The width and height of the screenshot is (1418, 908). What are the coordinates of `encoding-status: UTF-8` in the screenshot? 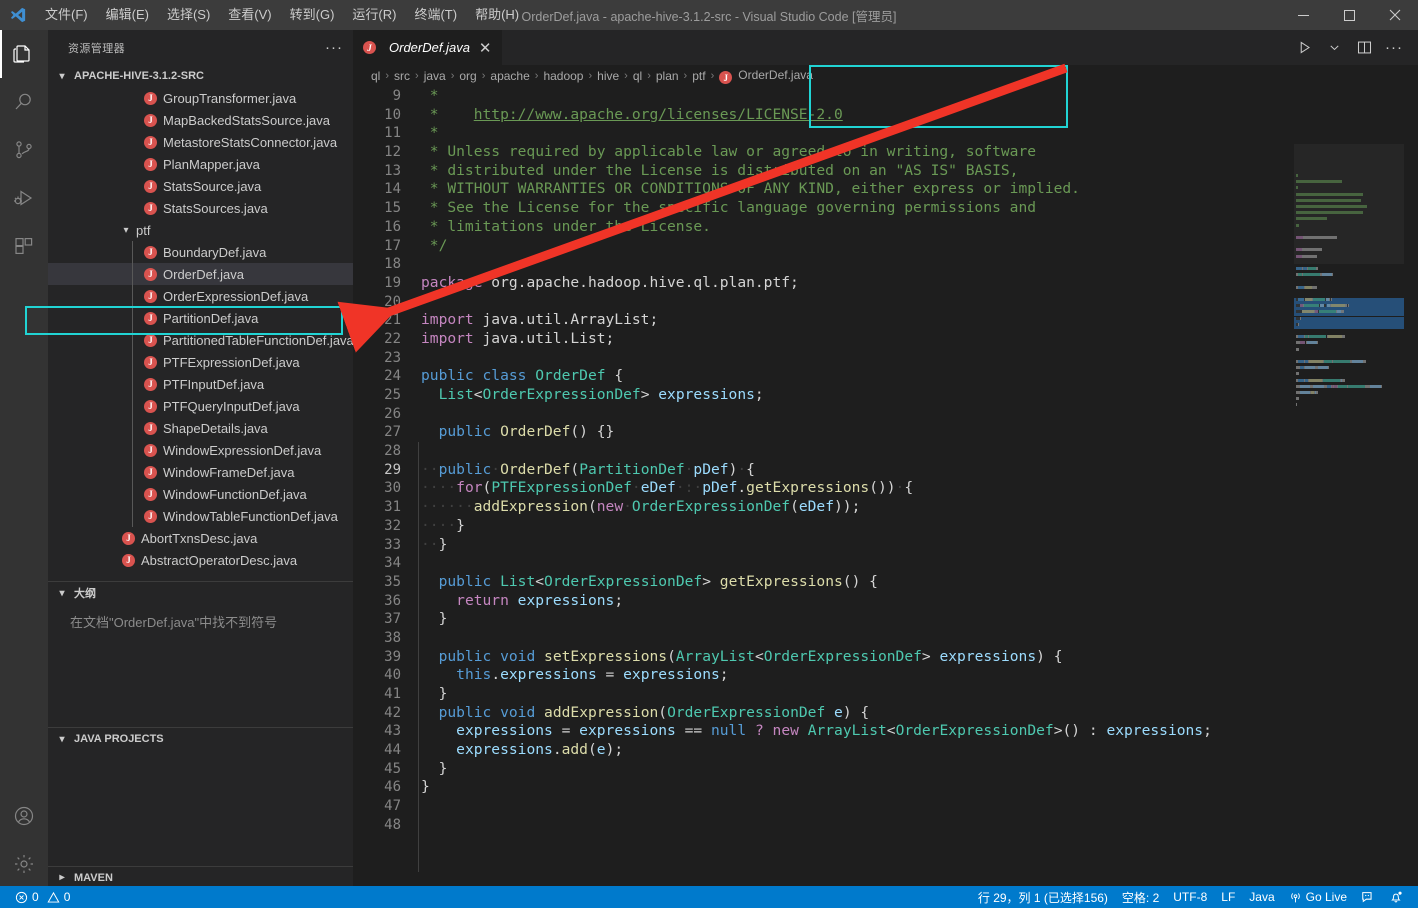 It's located at (1190, 897).